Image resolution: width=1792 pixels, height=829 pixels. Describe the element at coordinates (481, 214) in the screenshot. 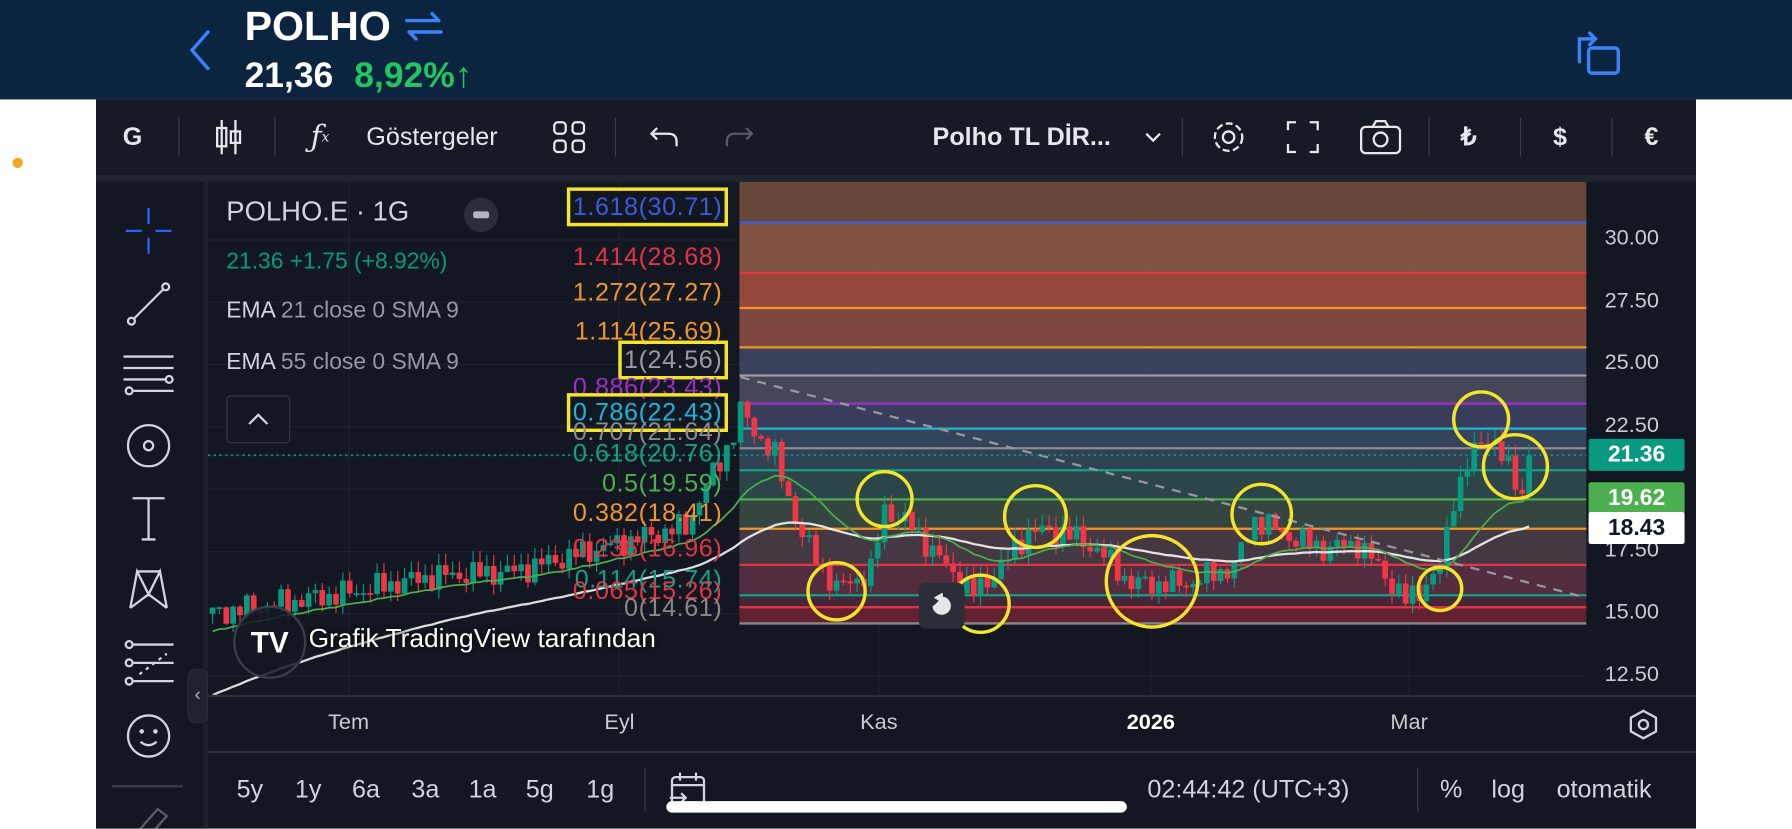

I see `legend-hide-button` at that location.